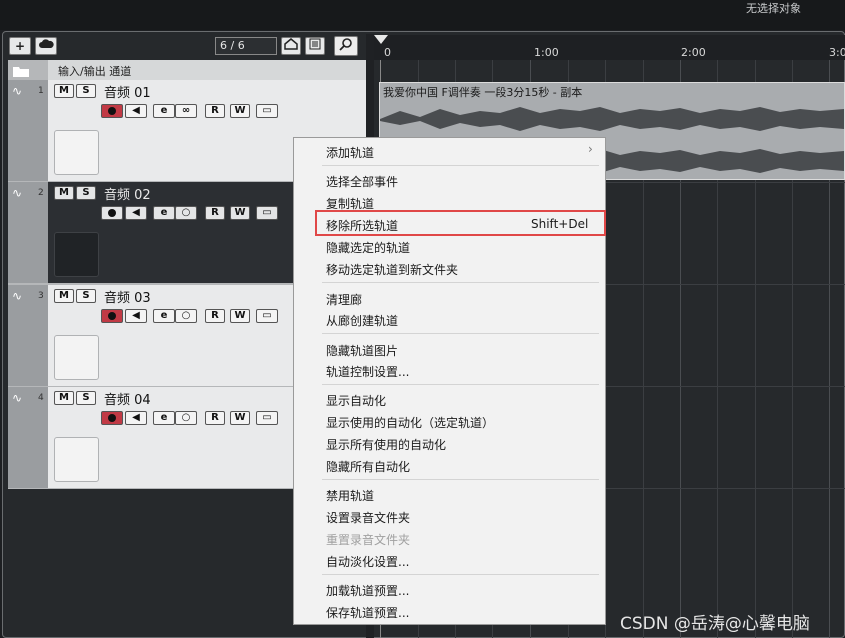 The image size is (845, 638). What do you see at coordinates (20, 46) in the screenshot?
I see `add-track-button: +` at bounding box center [20, 46].